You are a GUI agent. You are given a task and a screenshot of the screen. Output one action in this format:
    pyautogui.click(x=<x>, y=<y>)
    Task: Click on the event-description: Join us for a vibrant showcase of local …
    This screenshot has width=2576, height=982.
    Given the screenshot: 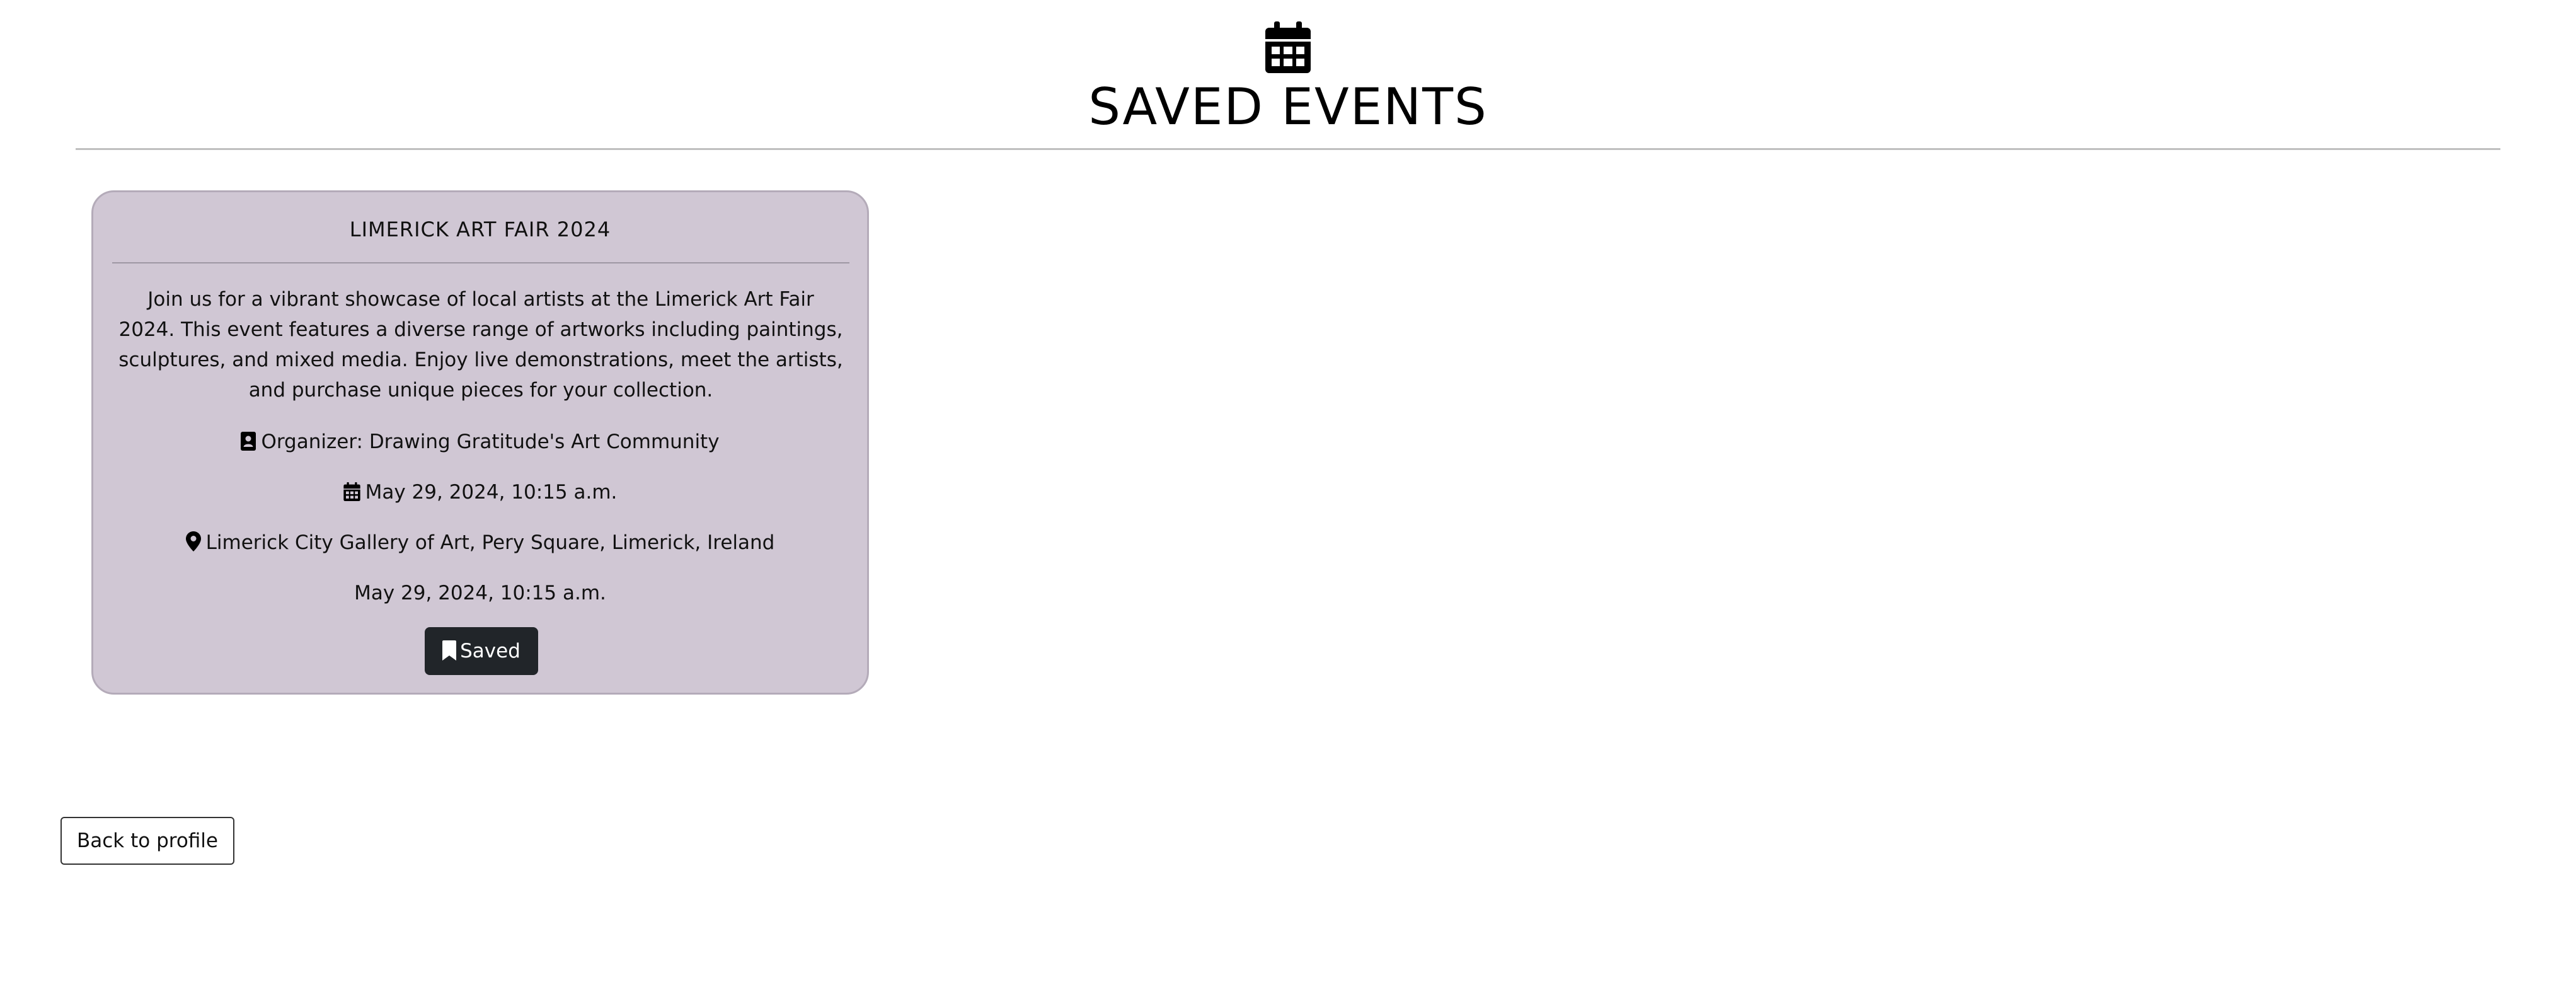 What is the action you would take?
    pyautogui.click(x=480, y=344)
    